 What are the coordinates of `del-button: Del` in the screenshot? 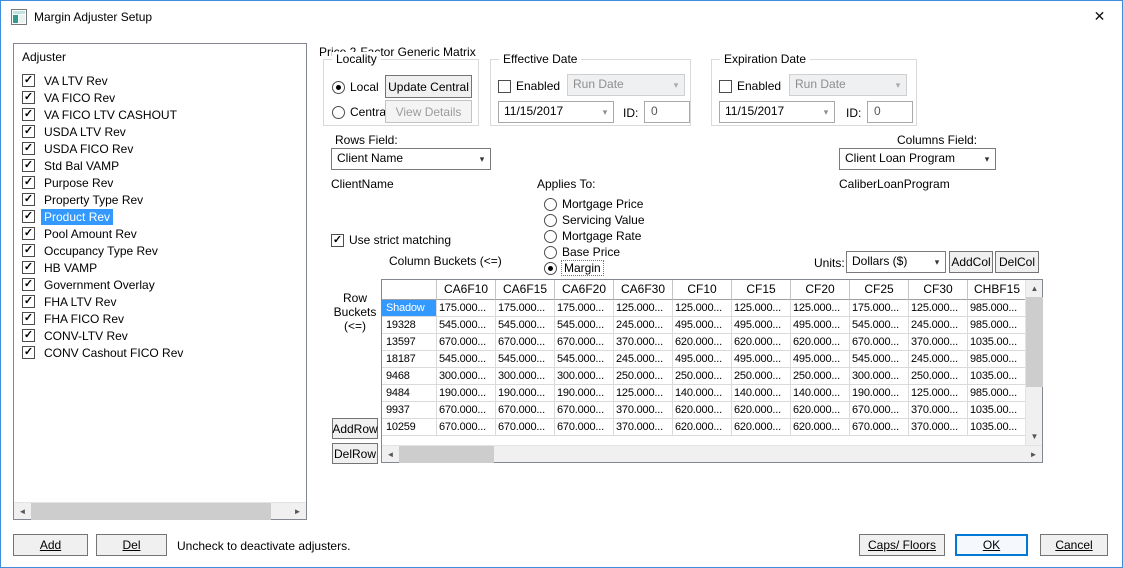 It's located at (131, 545).